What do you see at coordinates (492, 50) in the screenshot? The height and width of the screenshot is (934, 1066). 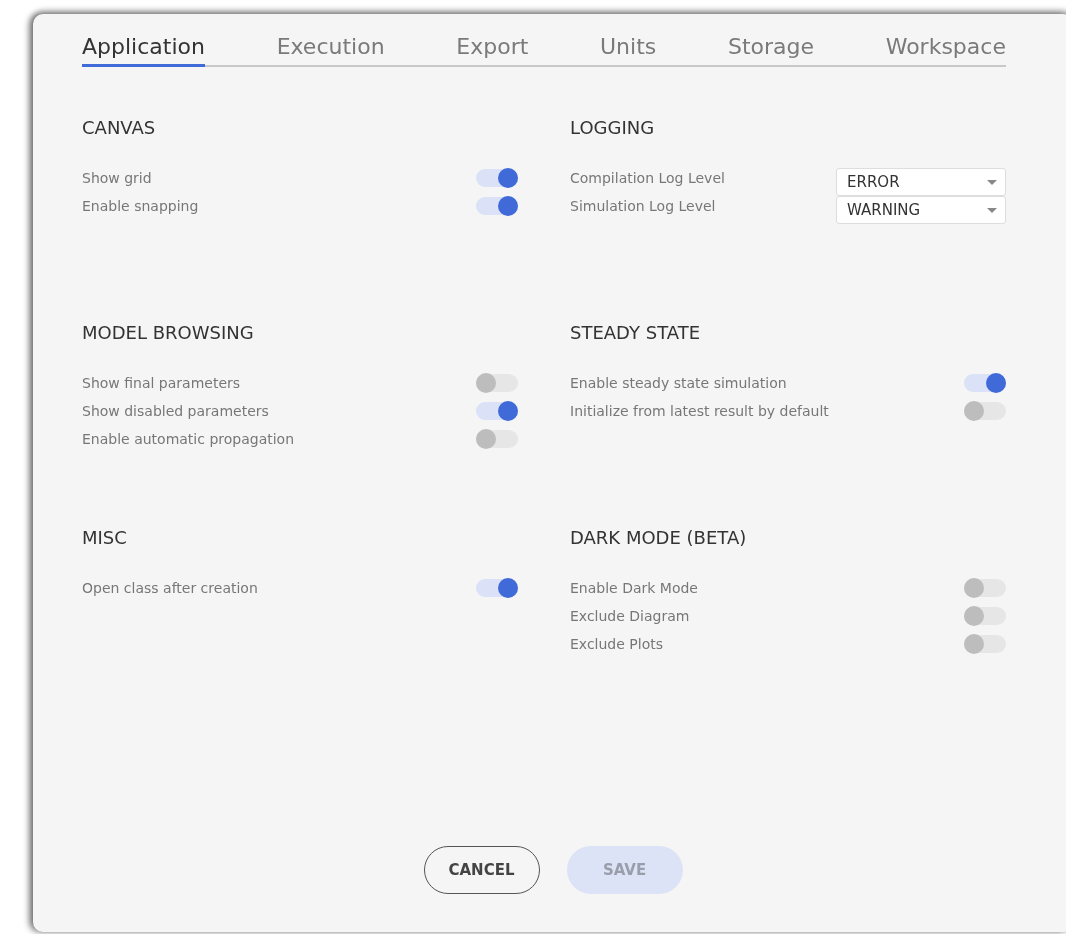 I see `settings-tab: Export` at bounding box center [492, 50].